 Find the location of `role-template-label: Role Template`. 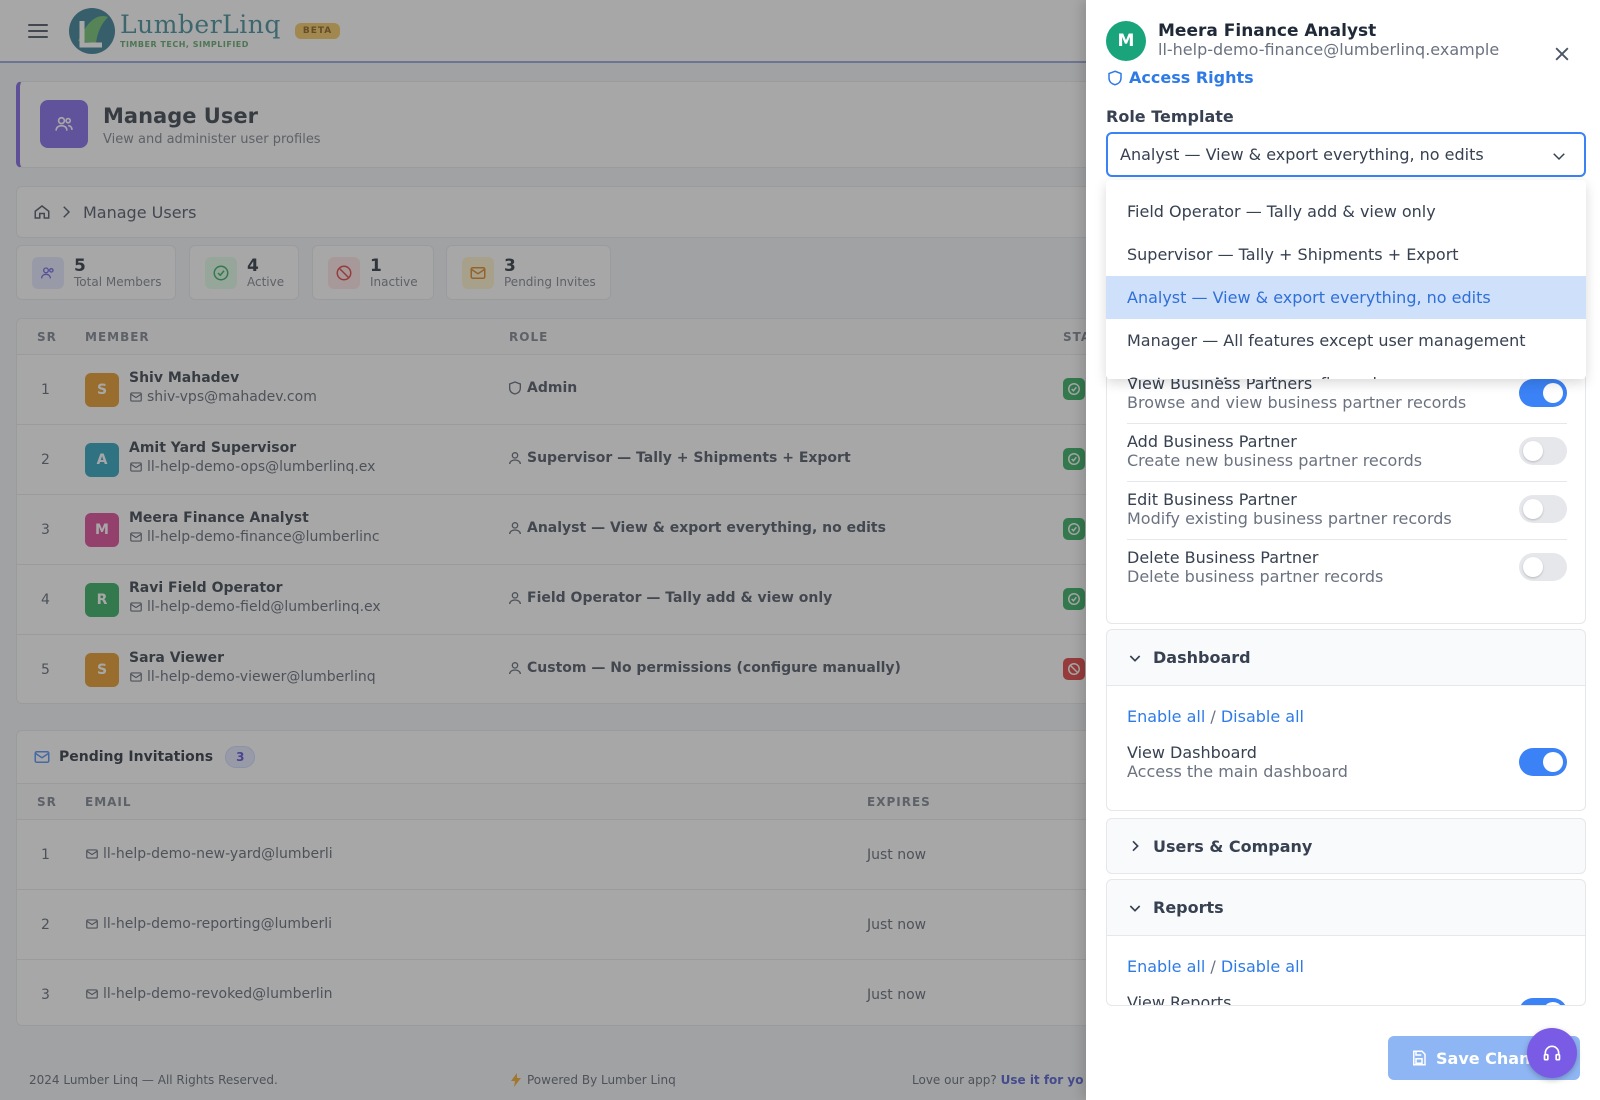

role-template-label: Role Template is located at coordinates (1170, 116).